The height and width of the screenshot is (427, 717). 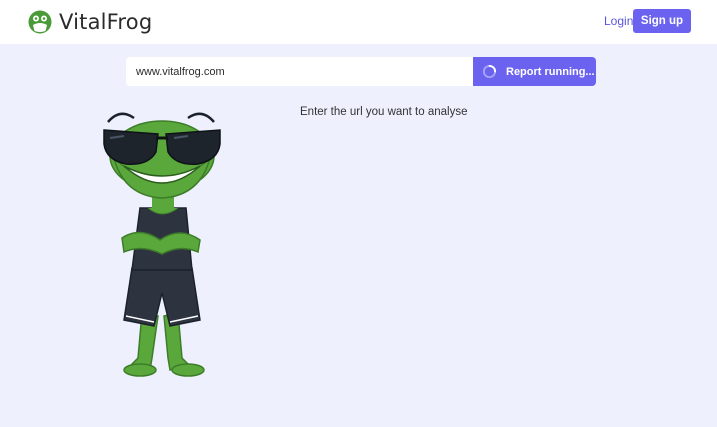 What do you see at coordinates (384, 112) in the screenshot?
I see `instruction-text: Enter the url you want to analyse` at bounding box center [384, 112].